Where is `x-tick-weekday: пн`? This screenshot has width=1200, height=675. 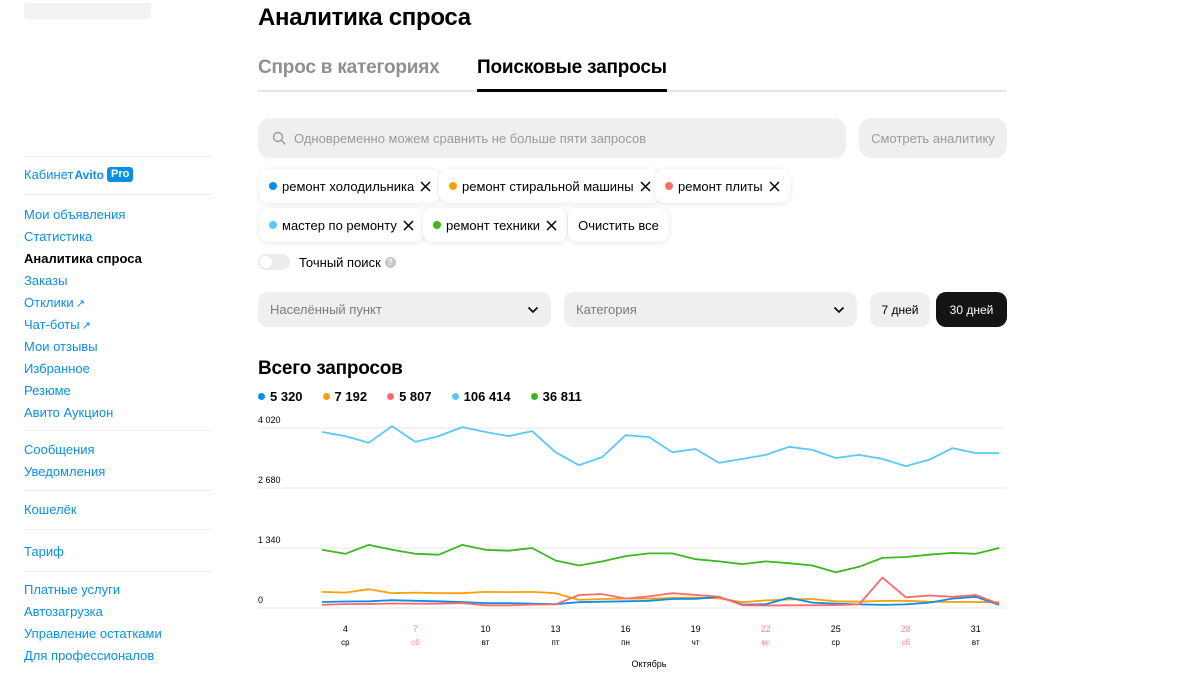 x-tick-weekday: пн is located at coordinates (625, 642).